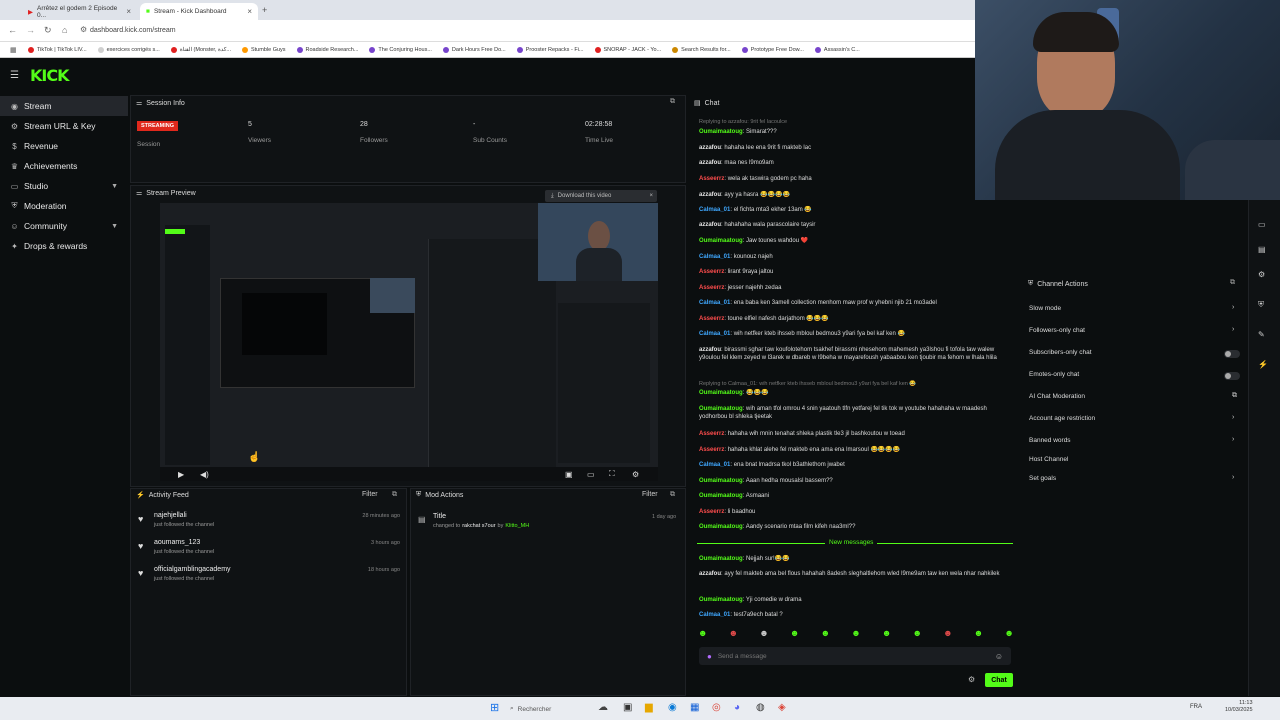 The image size is (1280, 720). I want to click on toolbar-icon: ⚙, so click(1261, 274).